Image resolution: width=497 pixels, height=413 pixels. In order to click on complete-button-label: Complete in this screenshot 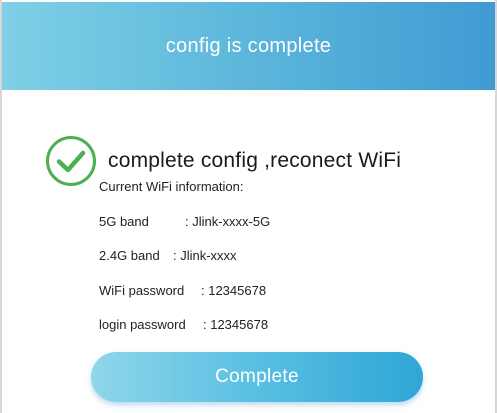, I will do `click(257, 376)`.